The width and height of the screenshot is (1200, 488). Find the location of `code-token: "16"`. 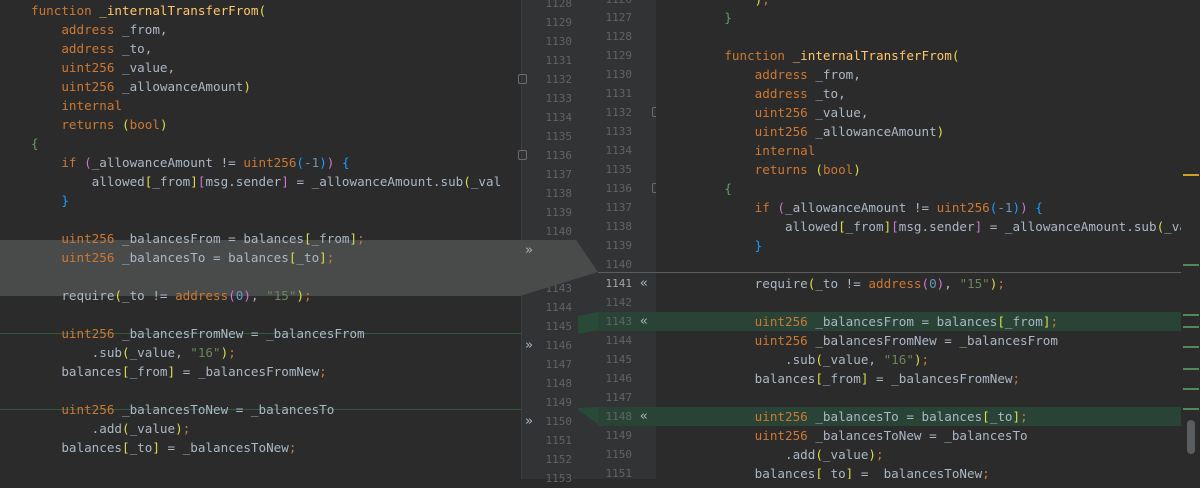

code-token: "16" is located at coordinates (898, 359).